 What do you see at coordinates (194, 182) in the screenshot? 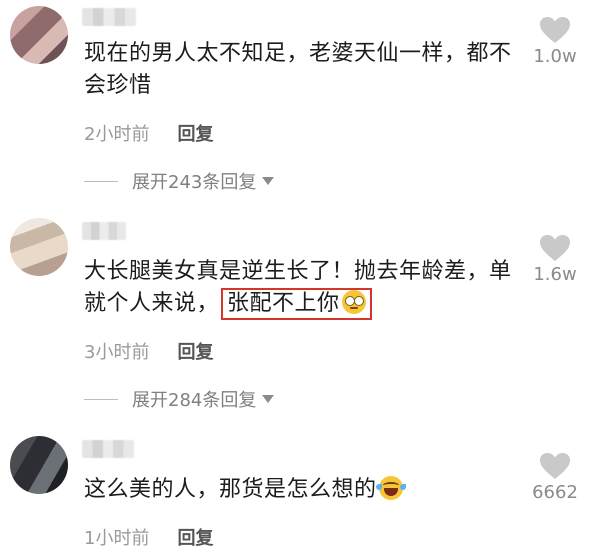
I see `expand-replies-label: 展开243条回复` at bounding box center [194, 182].